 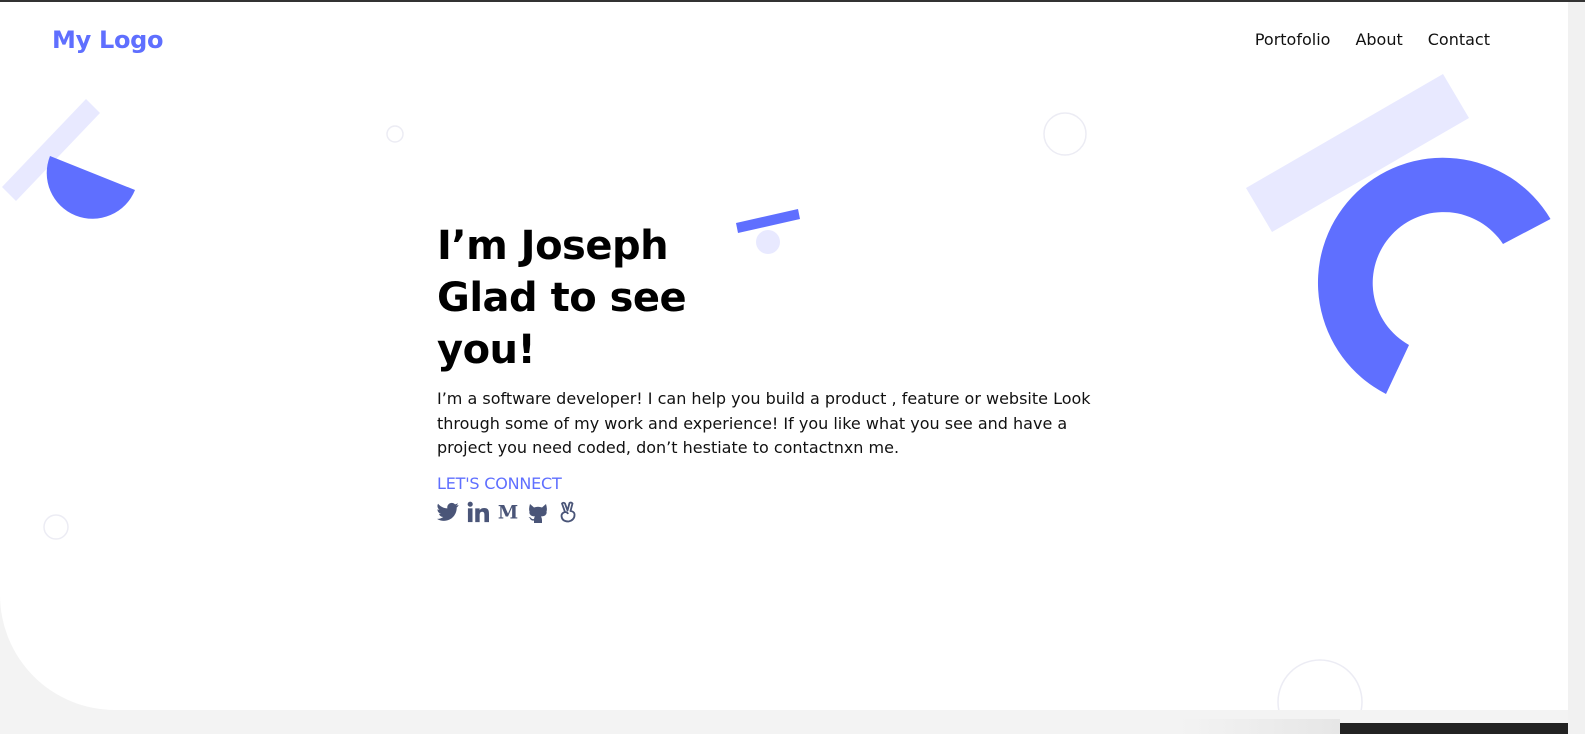 I want to click on scrollbar, so click(x=1576, y=368).